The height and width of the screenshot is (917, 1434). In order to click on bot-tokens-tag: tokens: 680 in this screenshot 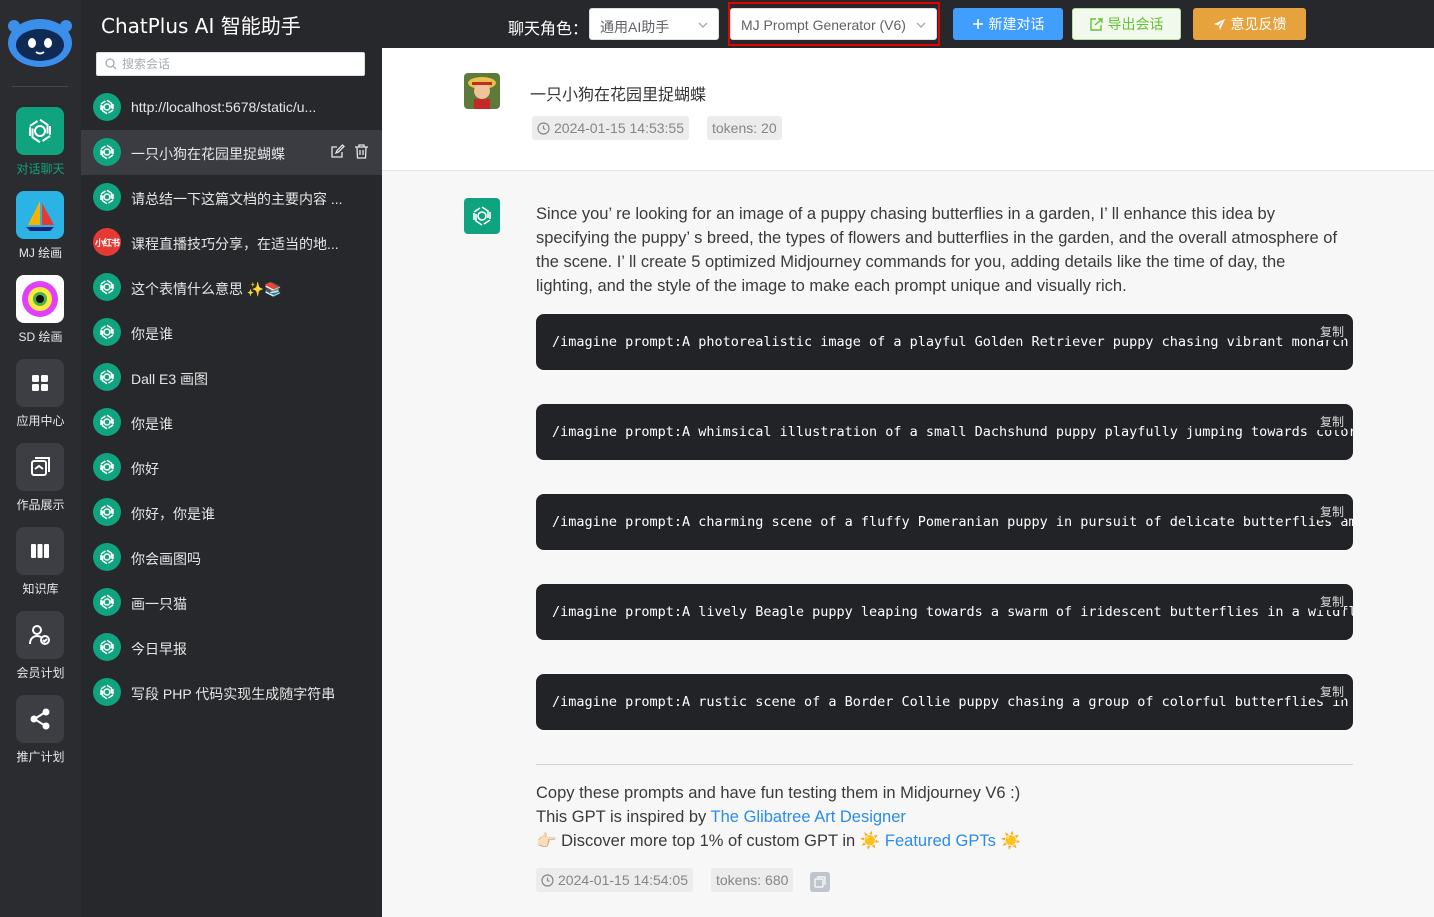, I will do `click(752, 880)`.